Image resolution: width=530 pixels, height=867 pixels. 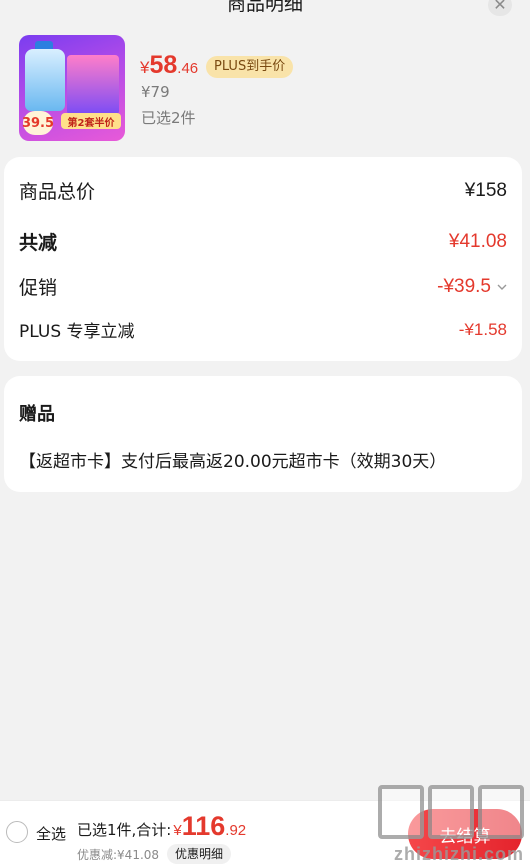 What do you see at coordinates (263, 190) in the screenshot?
I see `total-price-row: 商品总价 ¥158` at bounding box center [263, 190].